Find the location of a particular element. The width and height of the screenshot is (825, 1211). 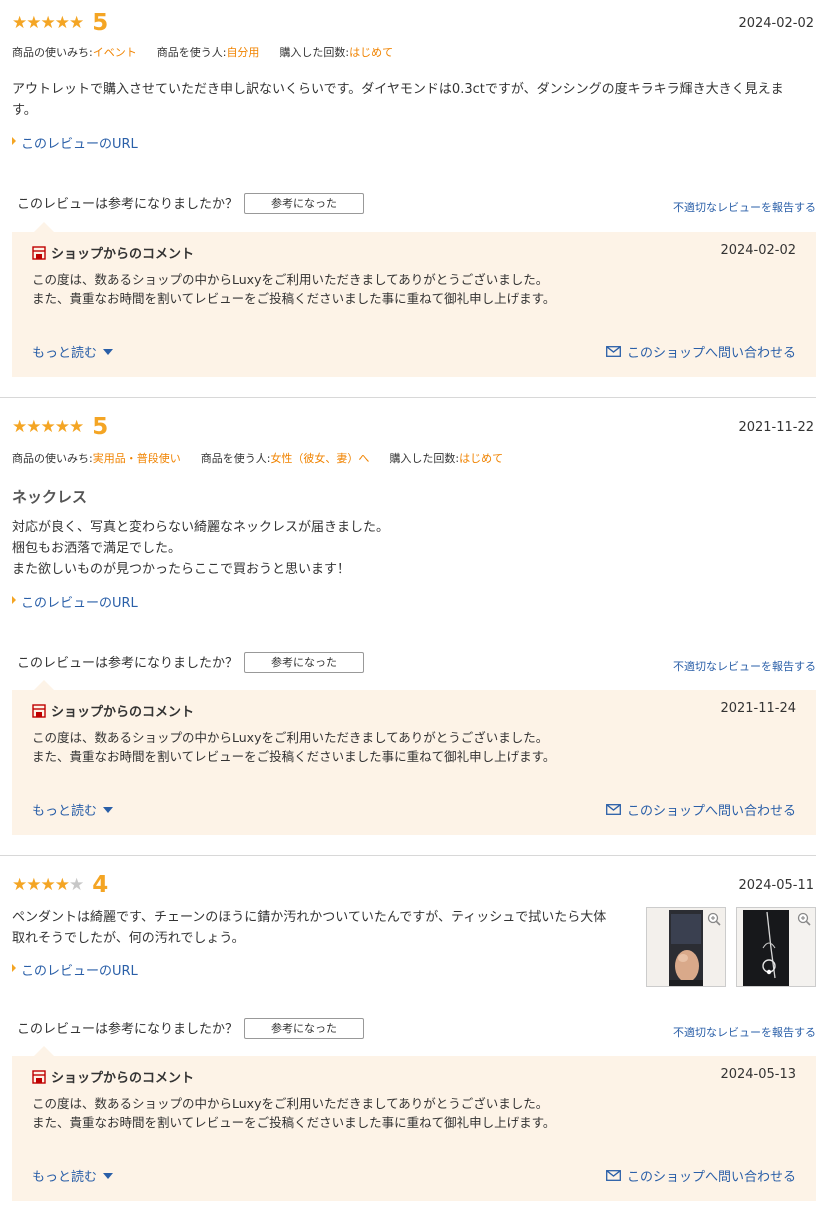

review-date: 2021-11-22 is located at coordinates (776, 427).